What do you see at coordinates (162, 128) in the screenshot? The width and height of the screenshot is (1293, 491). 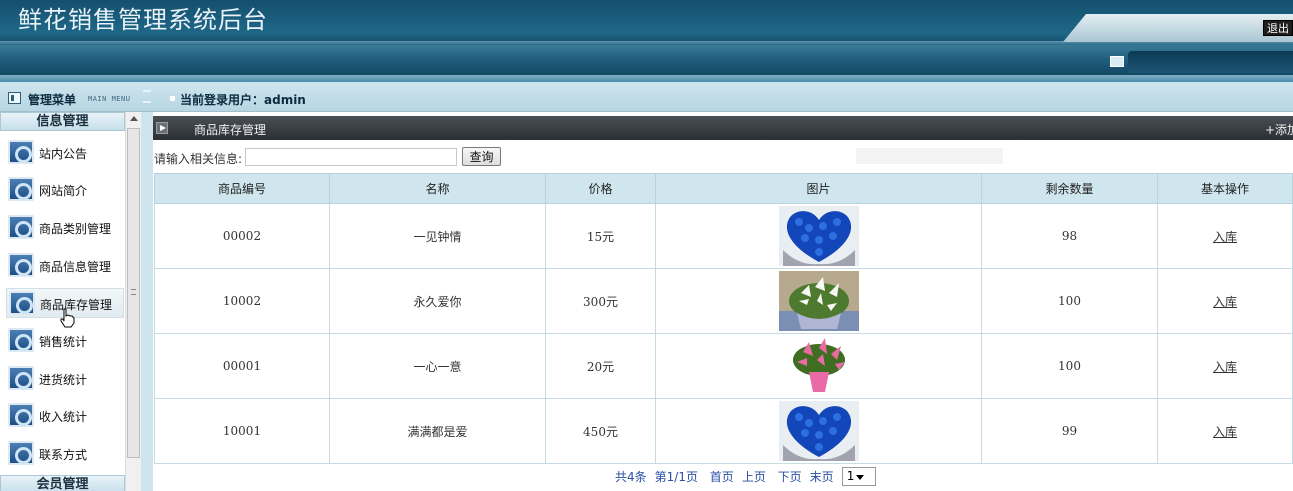 I see `play-icon` at bounding box center [162, 128].